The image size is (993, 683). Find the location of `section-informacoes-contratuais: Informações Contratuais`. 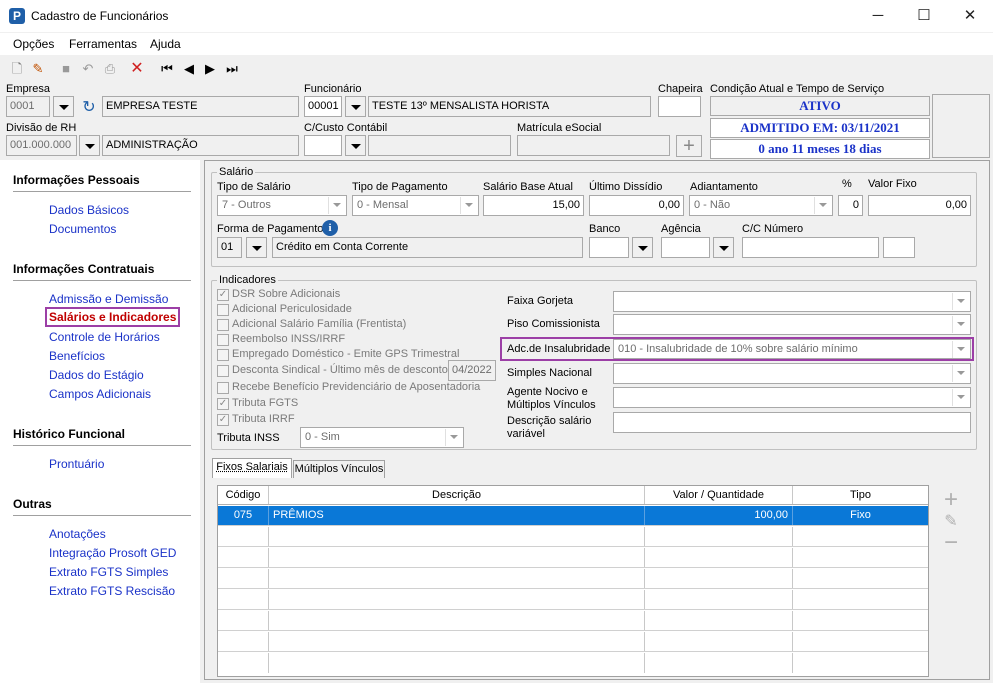

section-informacoes-contratuais: Informações Contratuais is located at coordinates (84, 269).